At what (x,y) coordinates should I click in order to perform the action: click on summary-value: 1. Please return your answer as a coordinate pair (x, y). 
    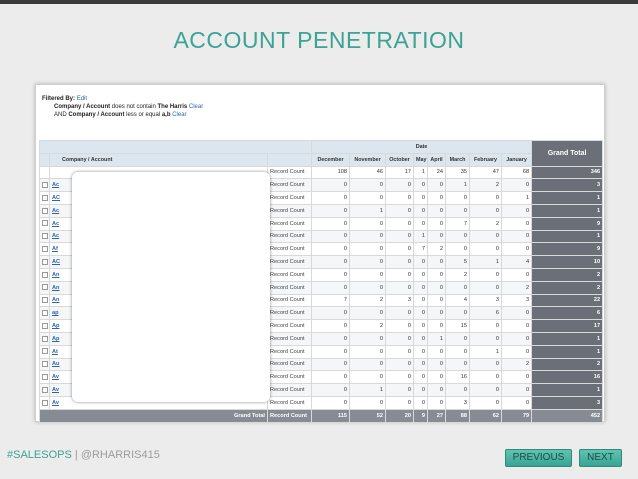
    Looking at the image, I should click on (421, 172).